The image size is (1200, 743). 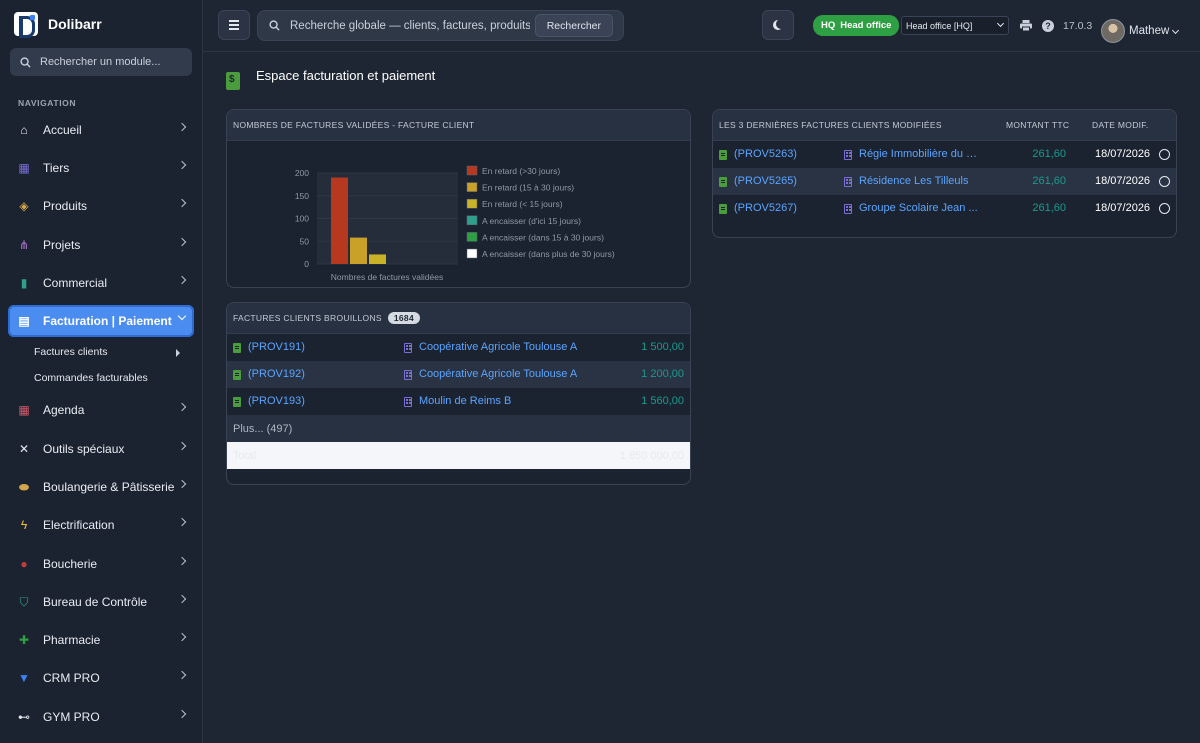 What do you see at coordinates (101, 168) in the screenshot?
I see `sidebar-item-tiers: ▦ Tiers` at bounding box center [101, 168].